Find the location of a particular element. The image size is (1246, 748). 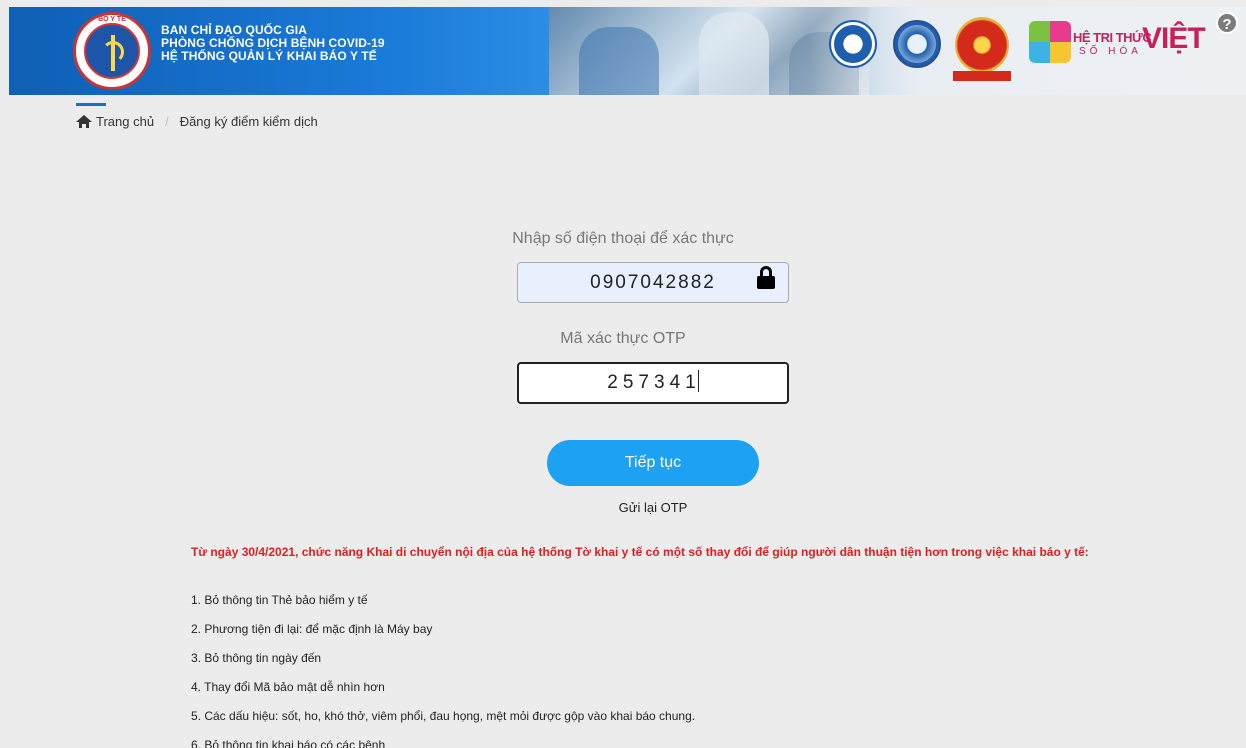

phone-label: Nhập số điện thoại để xác thực is located at coordinates (623, 238).